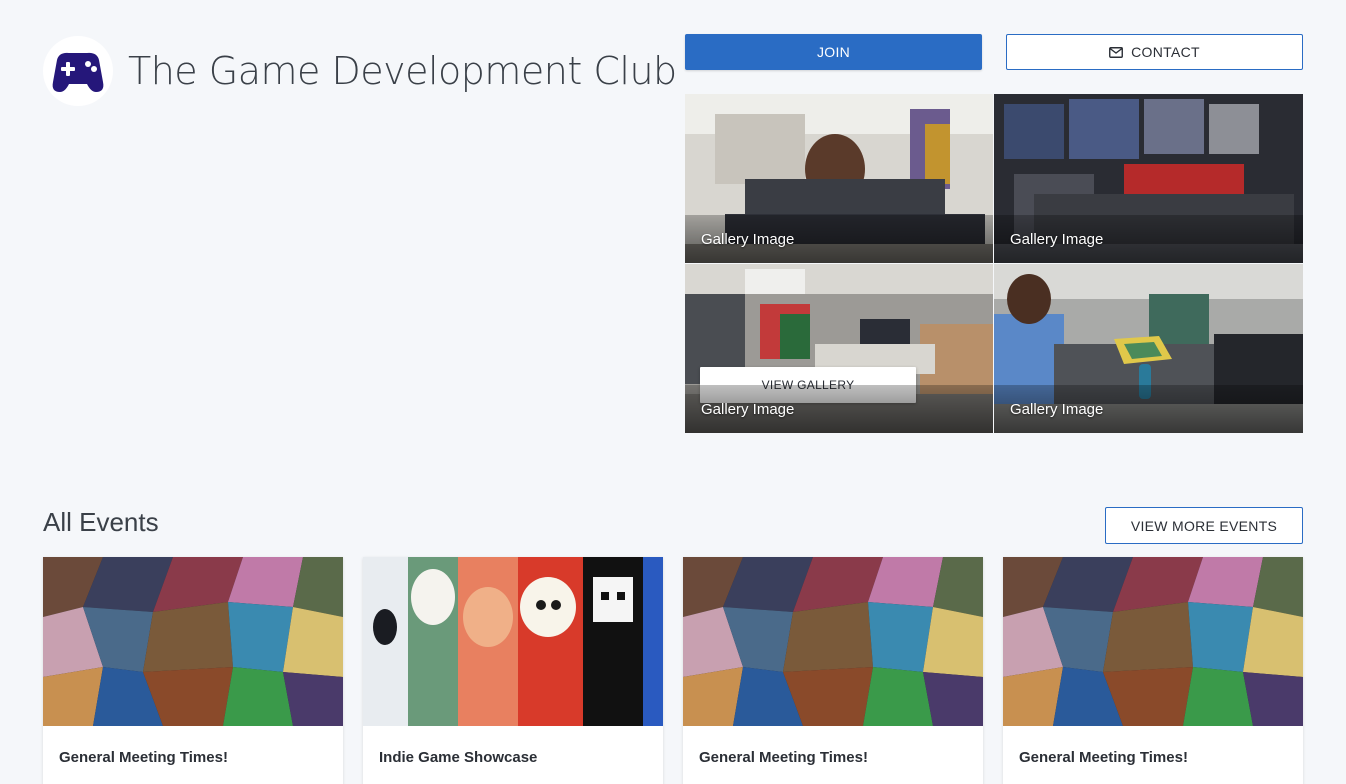  I want to click on join-button: JOIN, so click(833, 52).